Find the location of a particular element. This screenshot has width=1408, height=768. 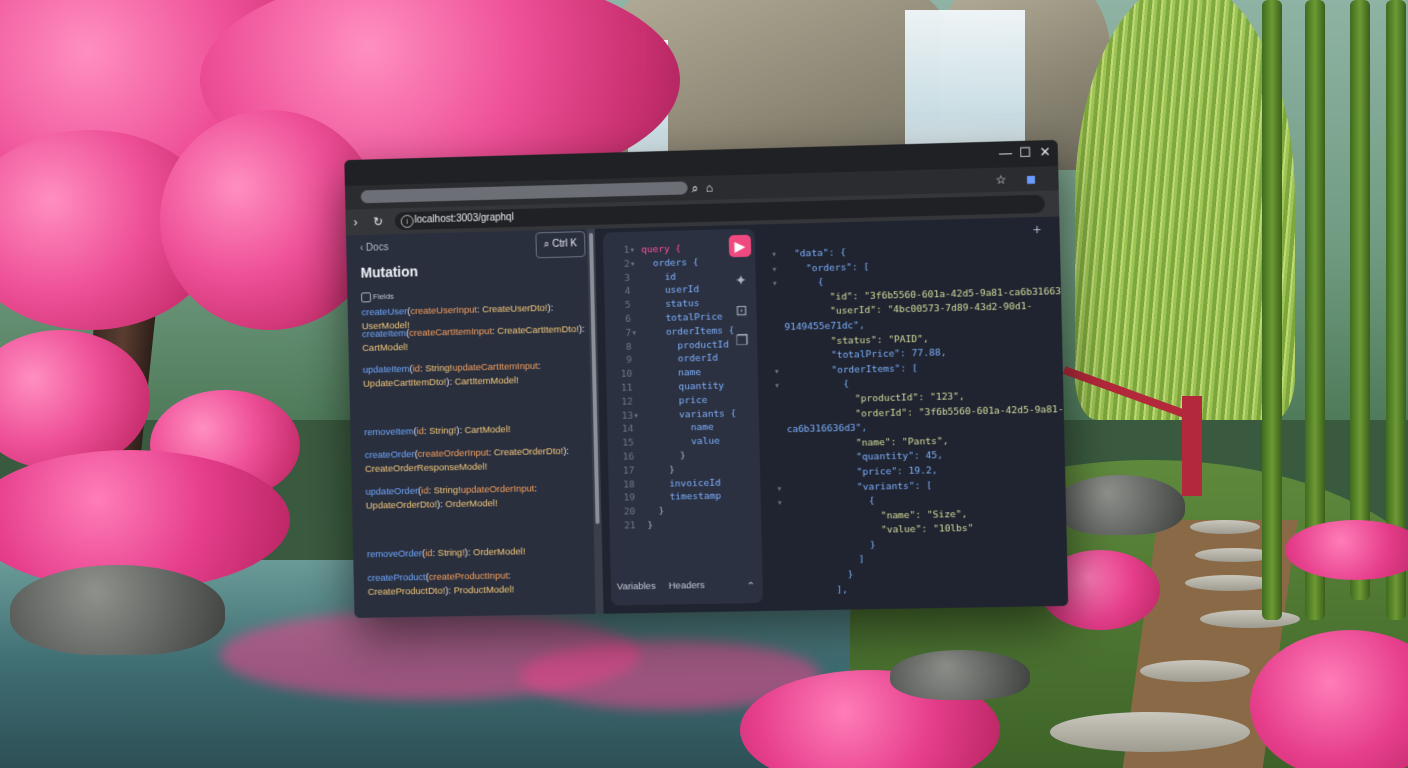

field-signature-part: updateCartItemInput is located at coordinates (495, 367).